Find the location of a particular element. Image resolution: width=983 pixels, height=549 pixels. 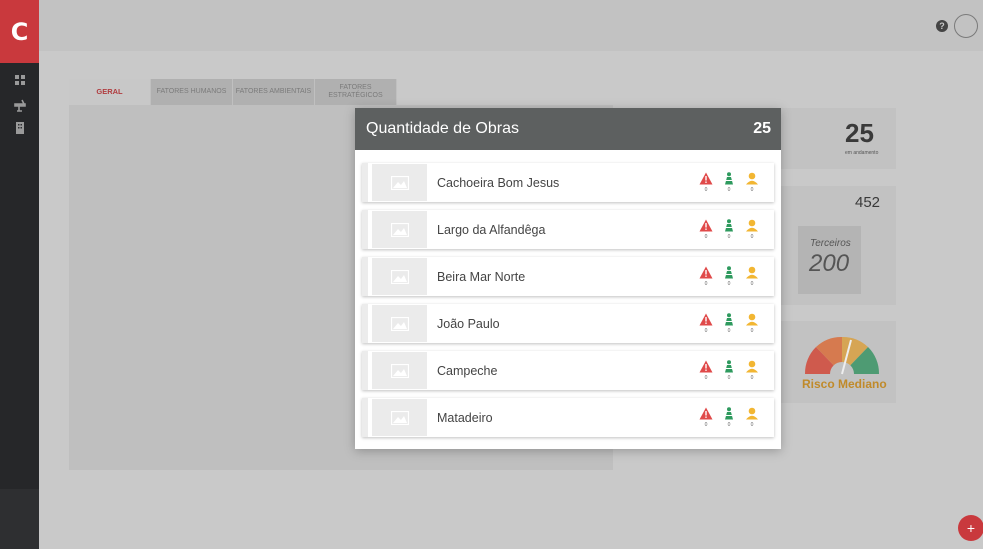

obra-name: João Paulo is located at coordinates (468, 323).